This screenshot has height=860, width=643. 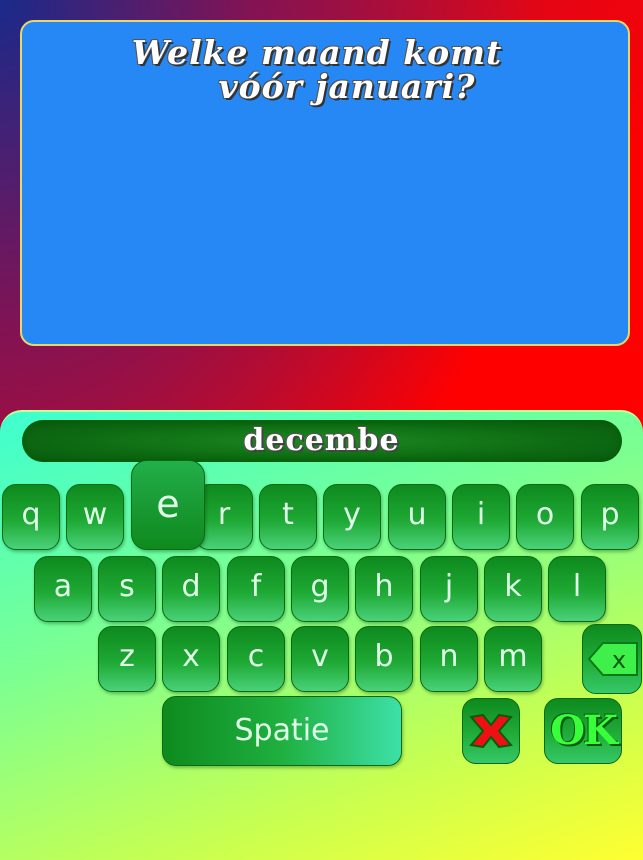 What do you see at coordinates (63, 589) in the screenshot?
I see `key-a: a` at bounding box center [63, 589].